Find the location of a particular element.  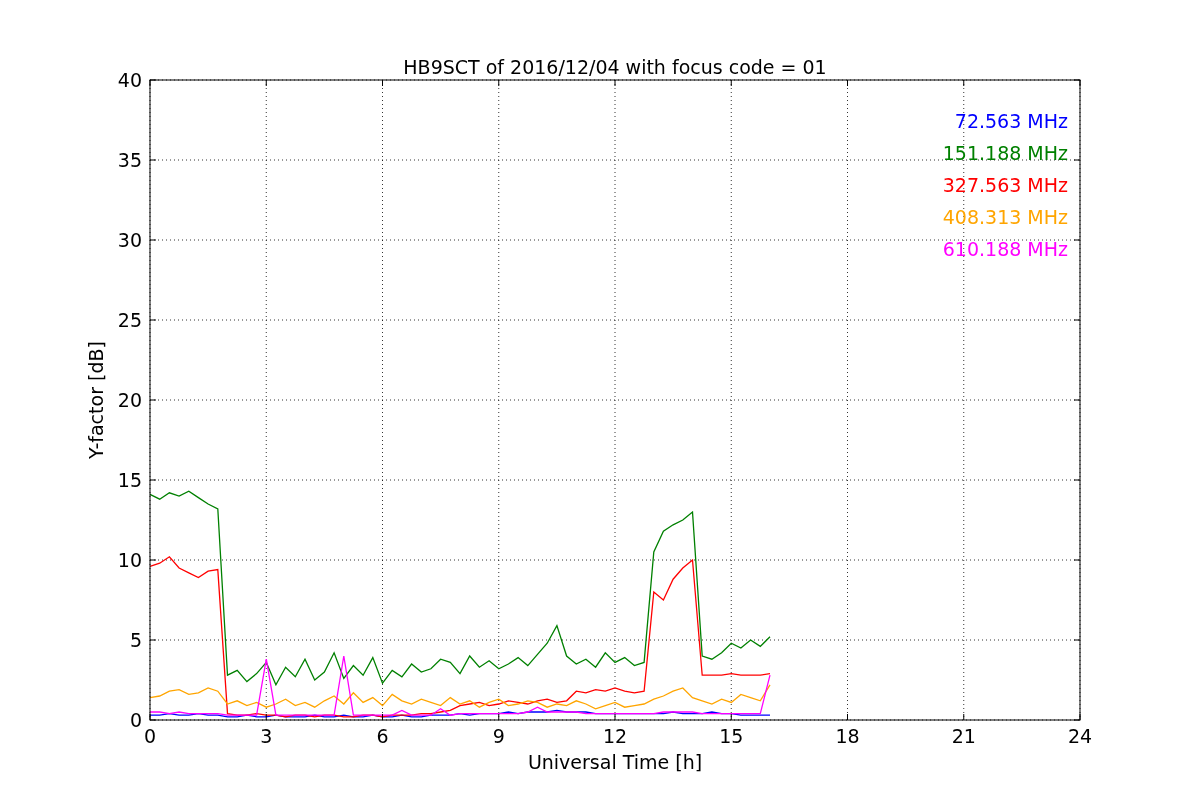

legend-label: 72.563 MHz is located at coordinates (1011, 121).